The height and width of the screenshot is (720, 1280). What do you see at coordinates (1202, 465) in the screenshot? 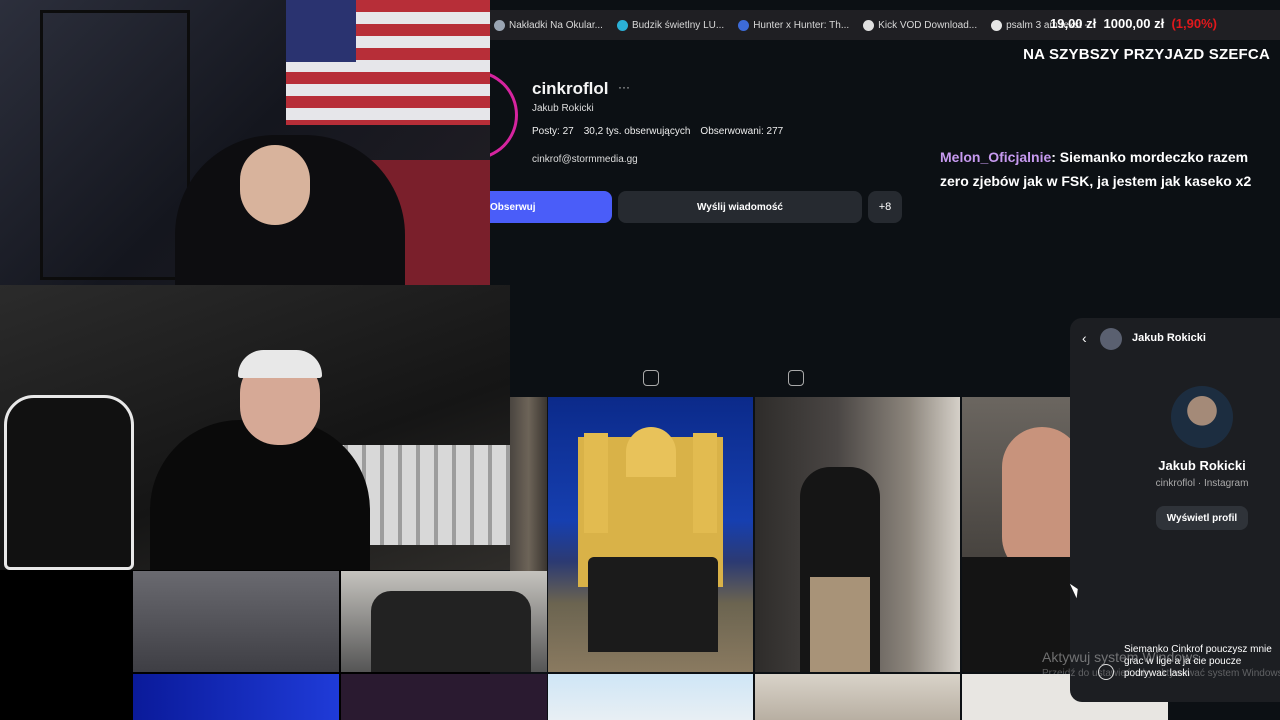
I see `dm-profile-name: Jakub Rokicki` at bounding box center [1202, 465].